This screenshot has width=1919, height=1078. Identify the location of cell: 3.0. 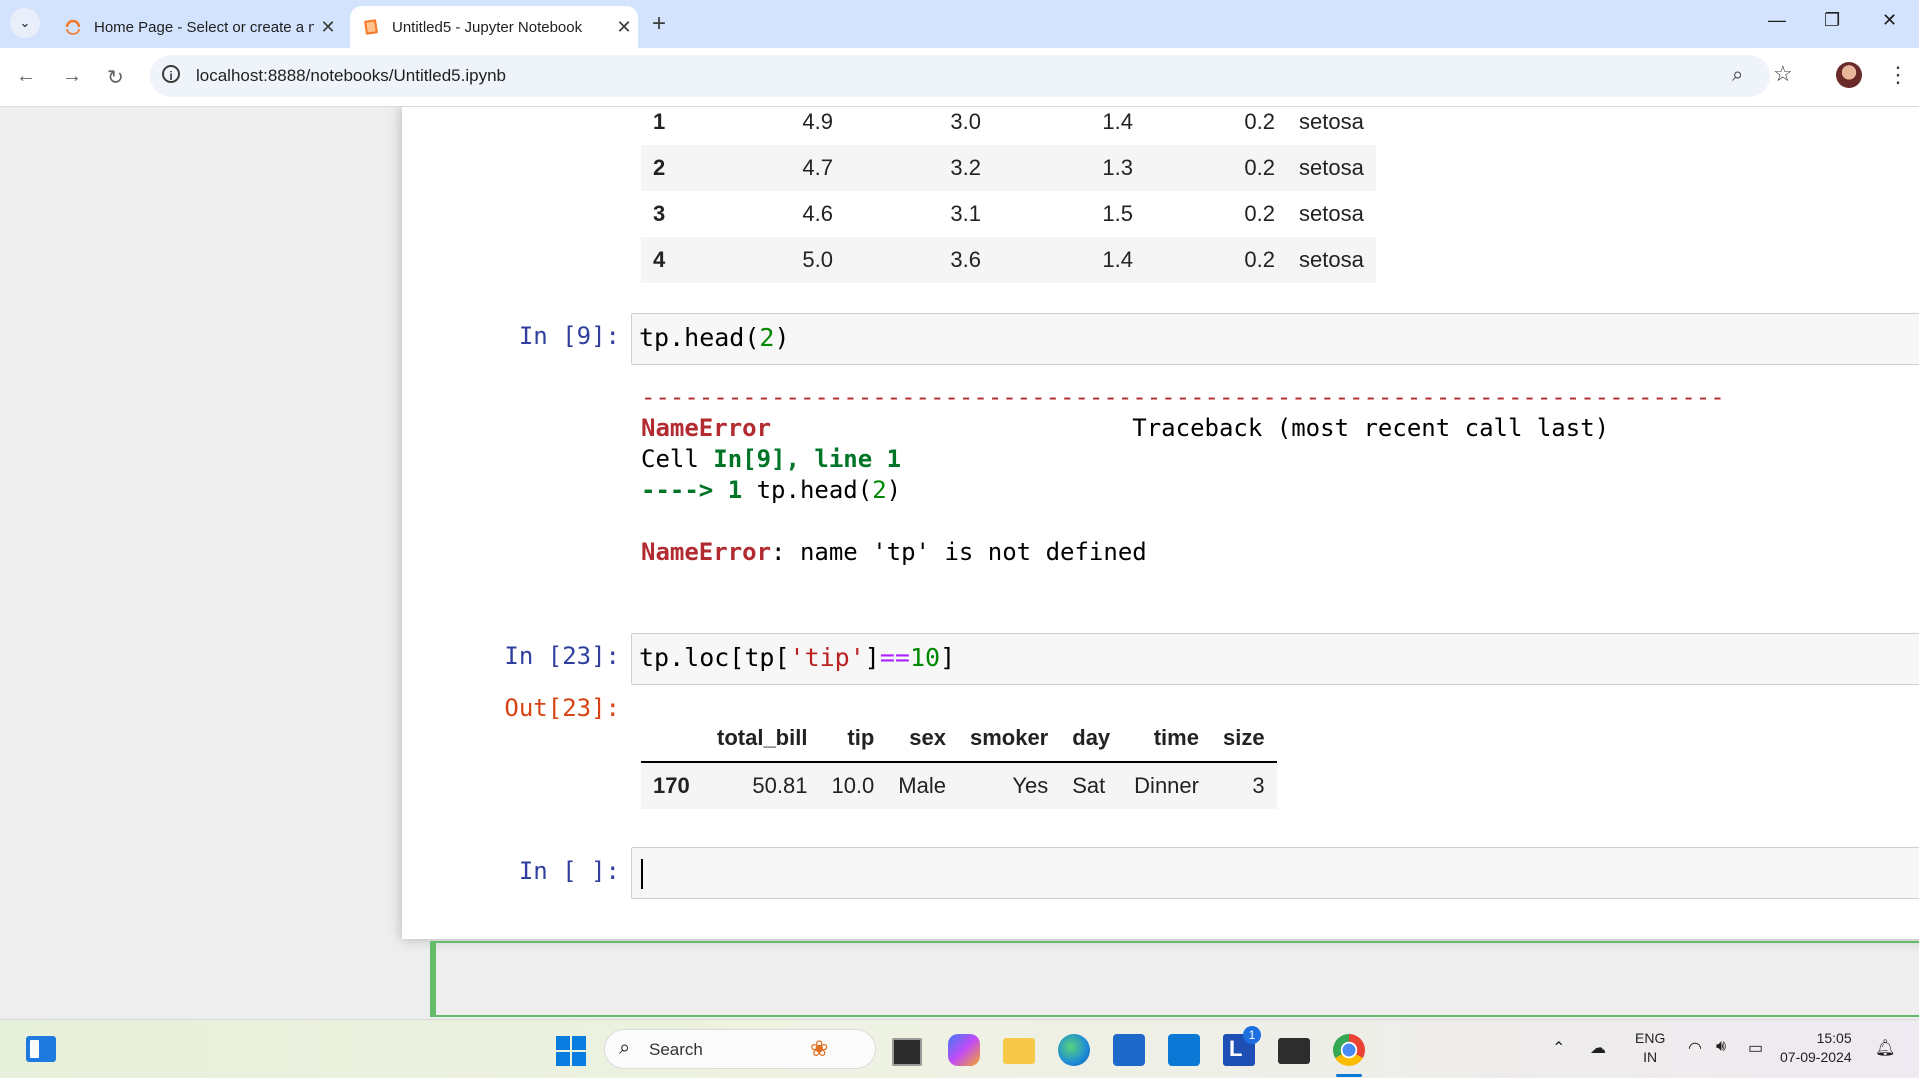
(965, 121).